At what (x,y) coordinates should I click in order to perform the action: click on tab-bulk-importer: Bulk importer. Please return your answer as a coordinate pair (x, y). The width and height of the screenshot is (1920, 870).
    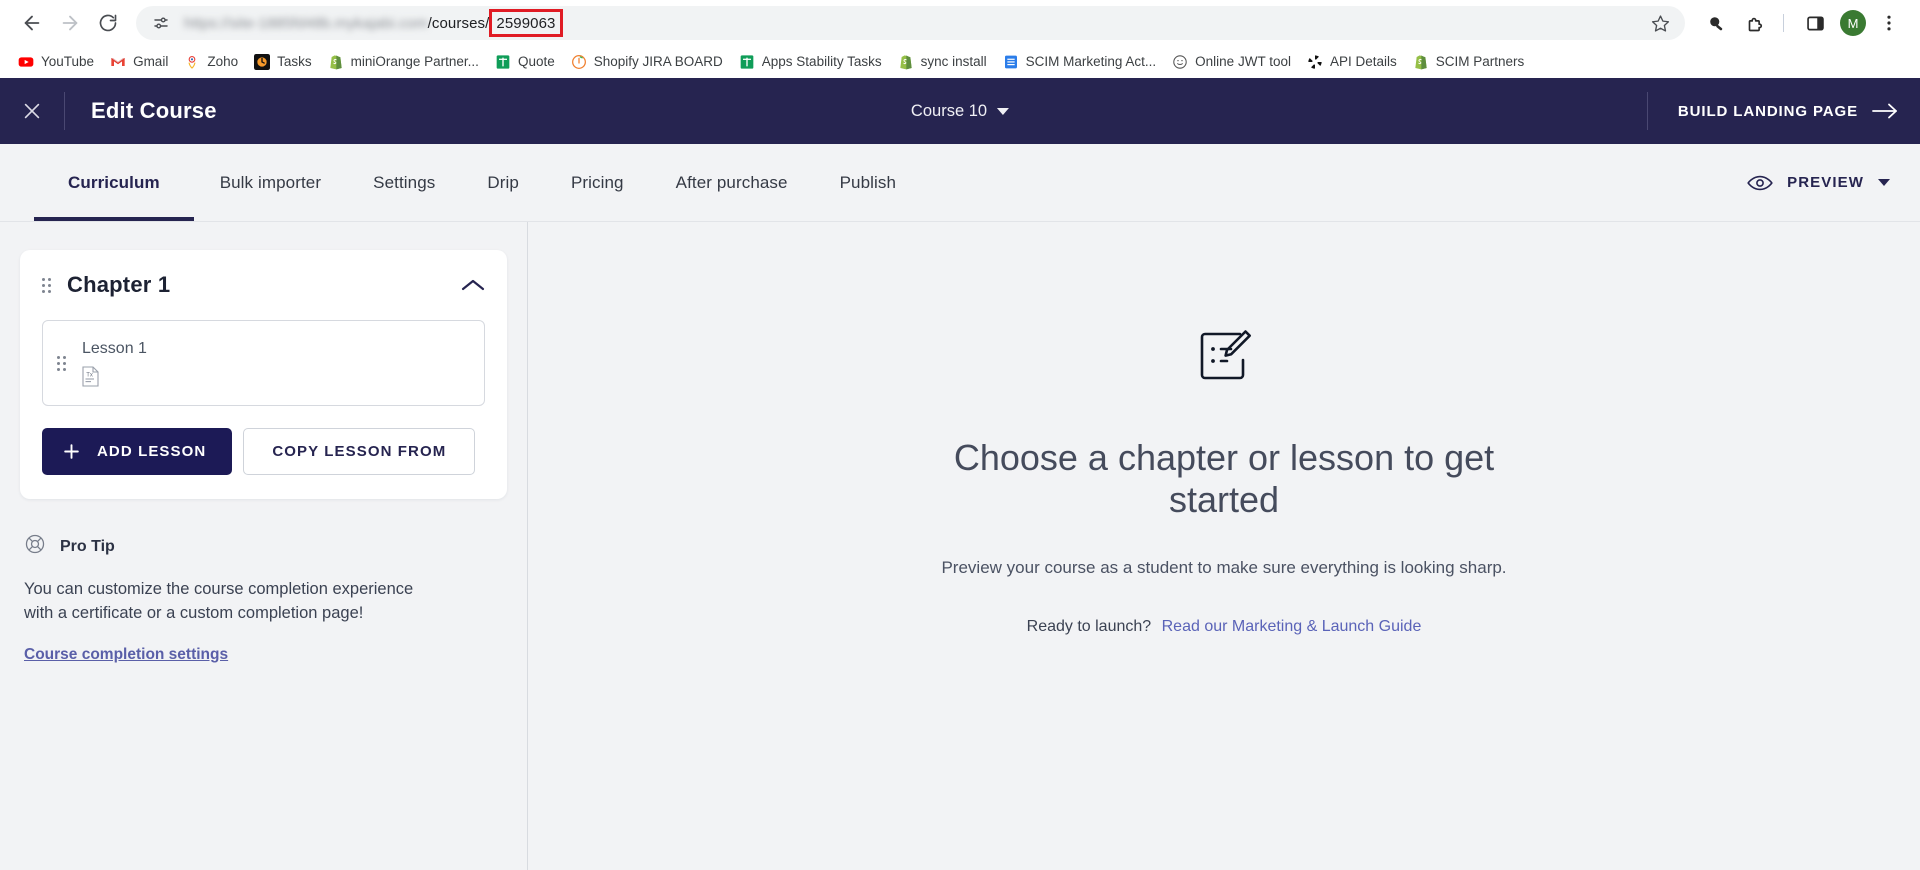
    Looking at the image, I should click on (270, 182).